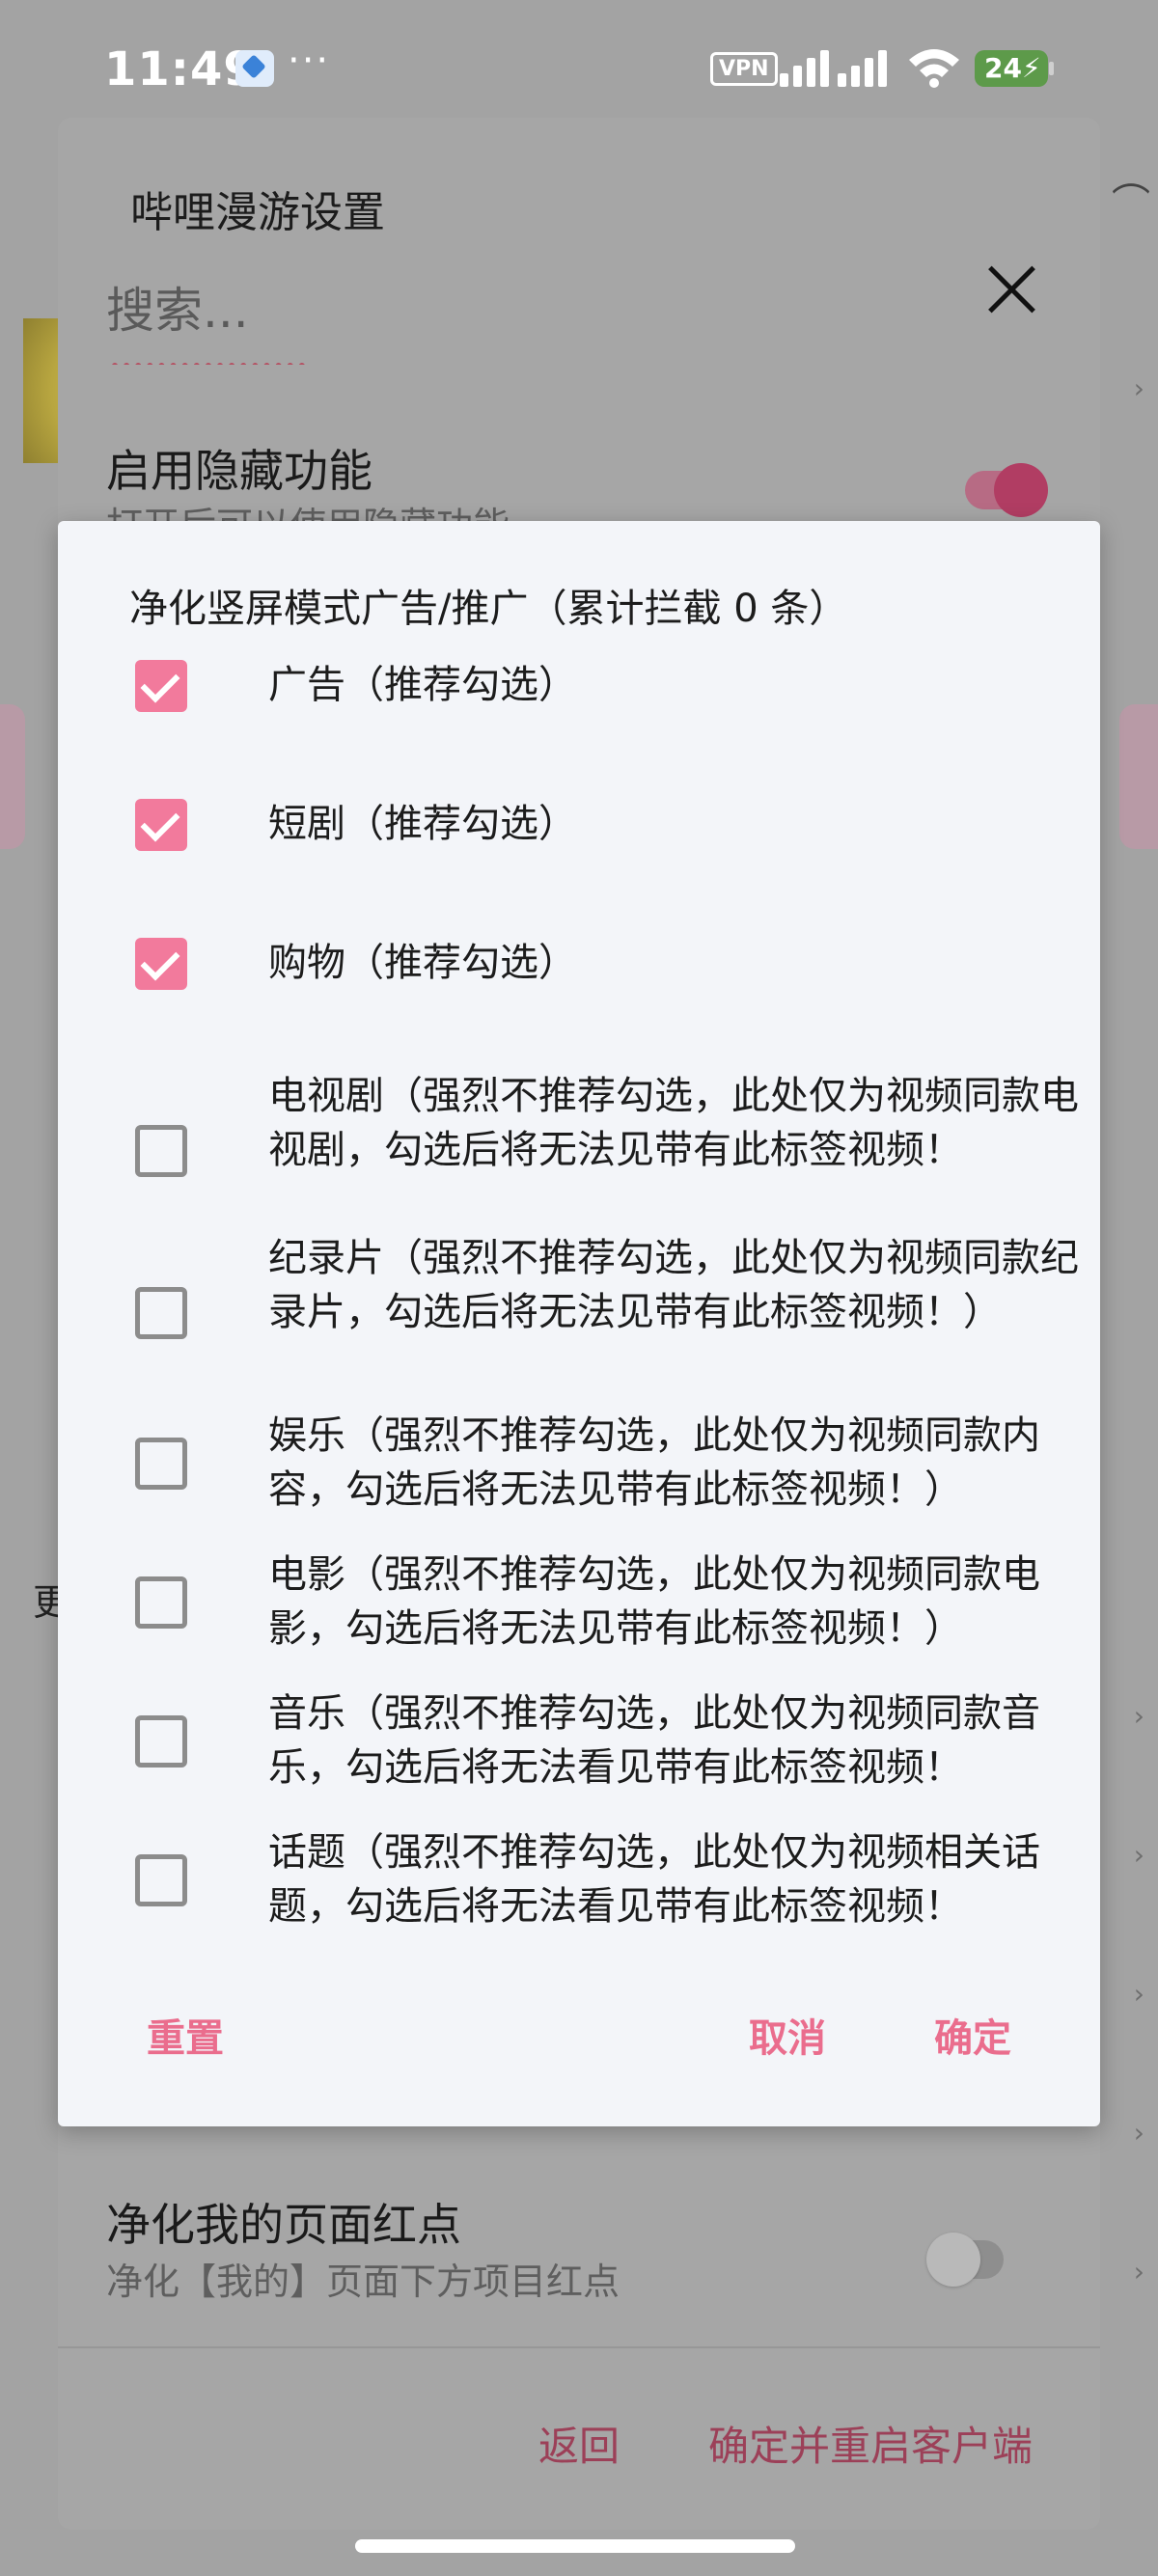 This screenshot has width=1158, height=2576. What do you see at coordinates (654, 1463) in the screenshot?
I see `option-label: 娱乐（强烈不推荐勾选，此处仅为视频同款内容，勾选后将无法见带有此标签视频！）` at bounding box center [654, 1463].